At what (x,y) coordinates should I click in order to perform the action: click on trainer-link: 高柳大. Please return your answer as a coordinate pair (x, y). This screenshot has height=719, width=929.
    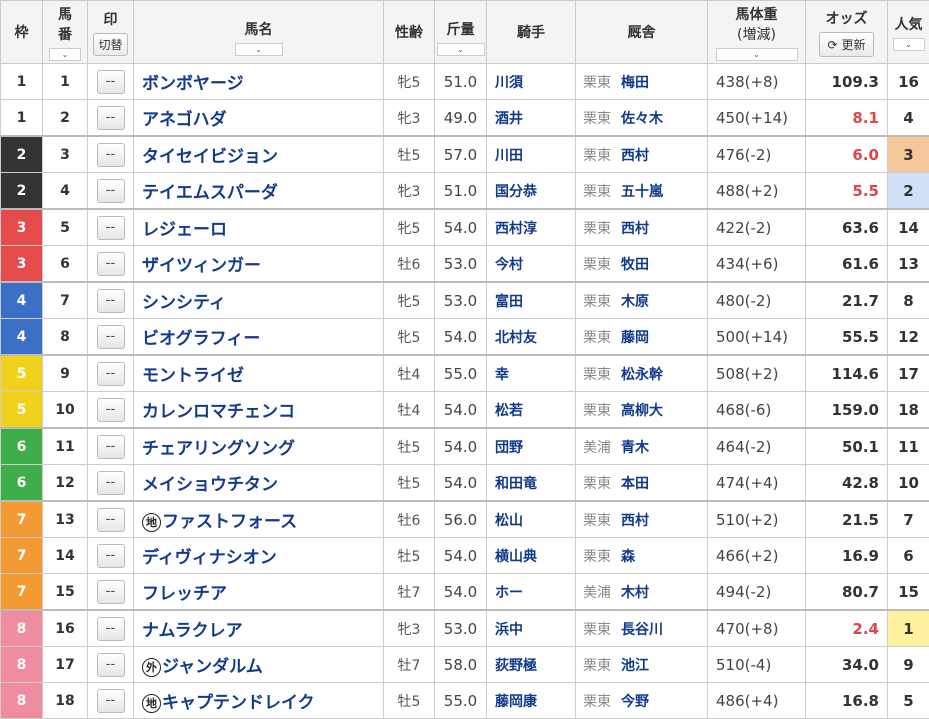
    Looking at the image, I should click on (642, 411).